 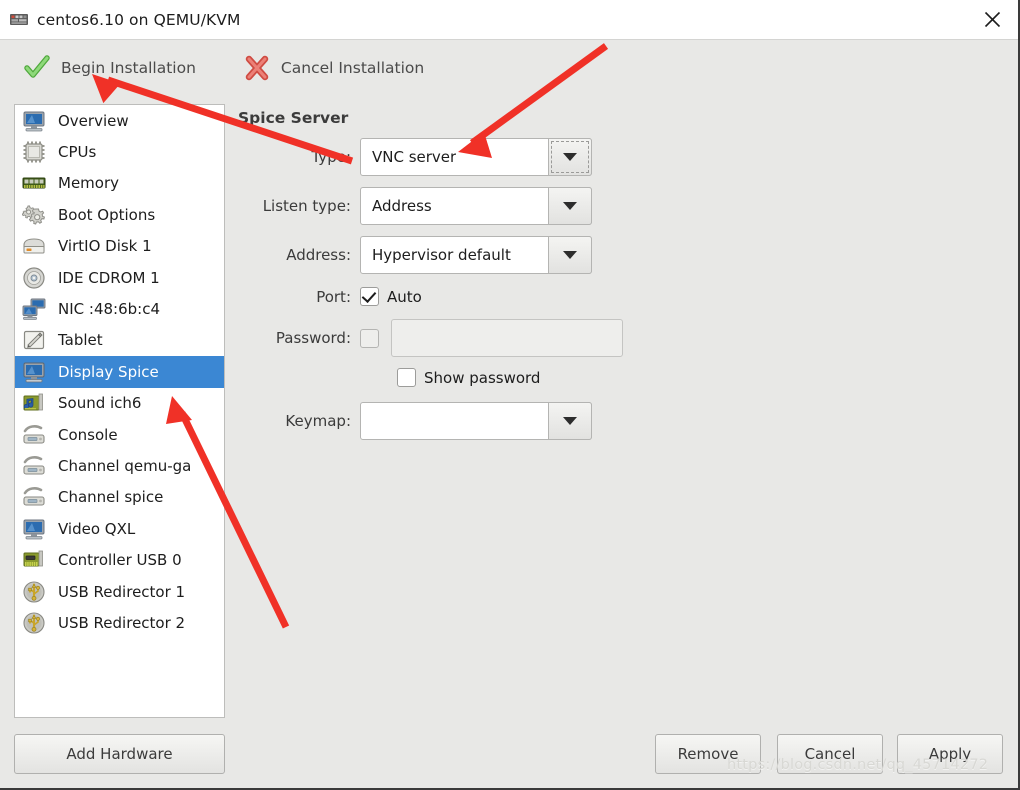 I want to click on type-value: VNC server, so click(x=414, y=157).